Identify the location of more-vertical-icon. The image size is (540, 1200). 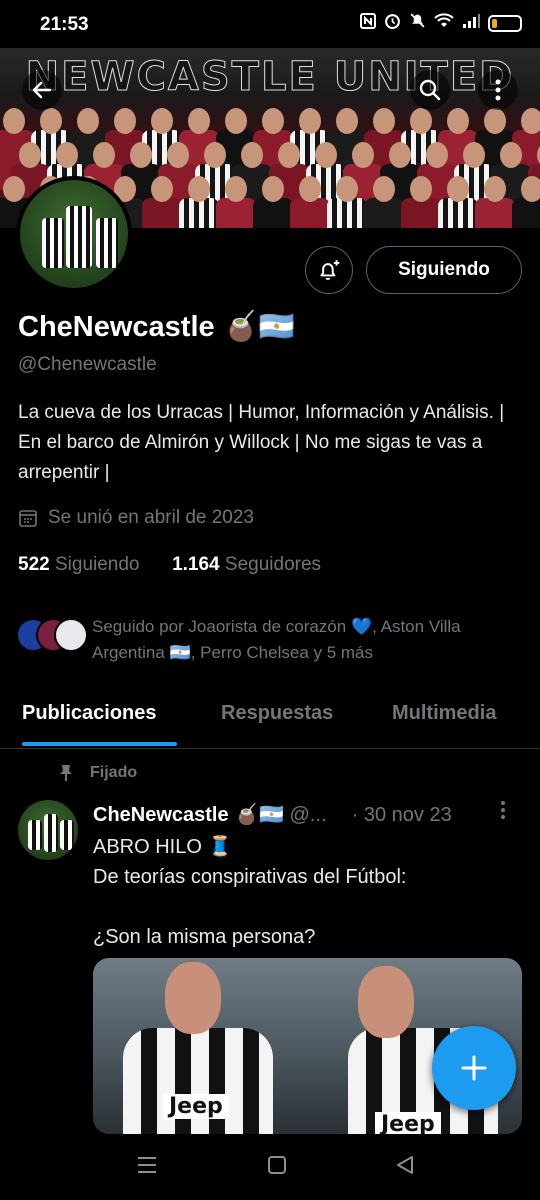
(503, 810).